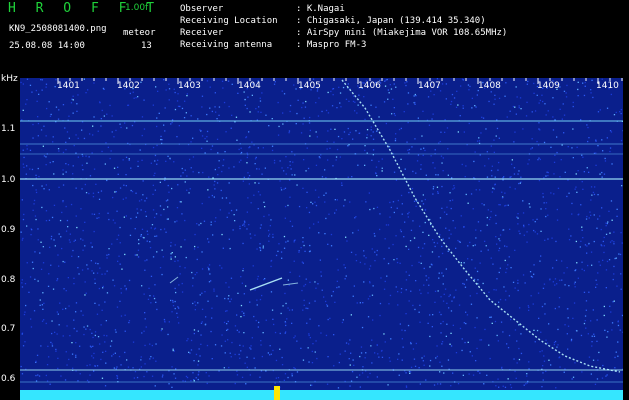 Image resolution: width=629 pixels, height=400 pixels. What do you see at coordinates (8, 230) in the screenshot?
I see `y-tick-label: 0.9` at bounding box center [8, 230].